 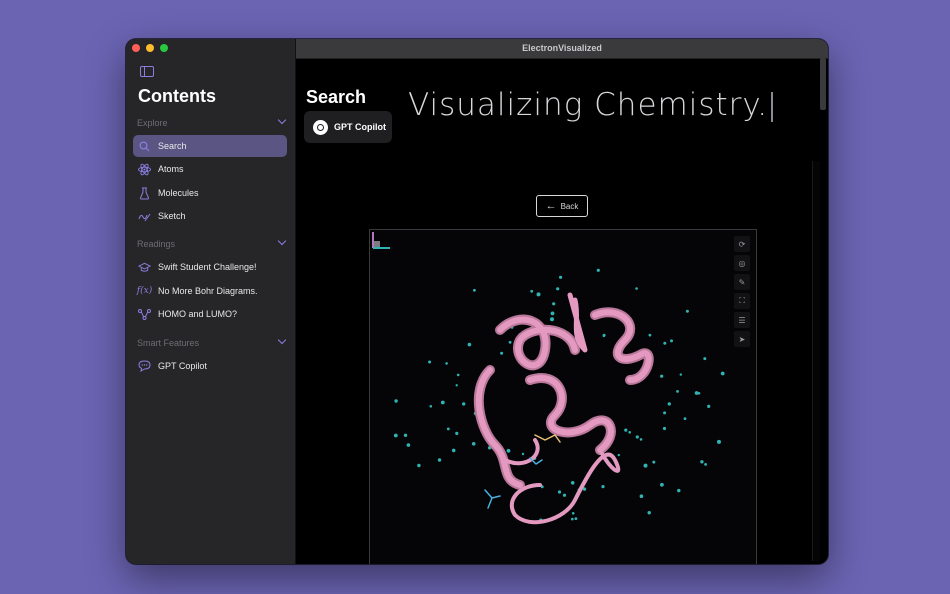 What do you see at coordinates (742, 263) in the screenshot?
I see `center-icon: ◎` at bounding box center [742, 263].